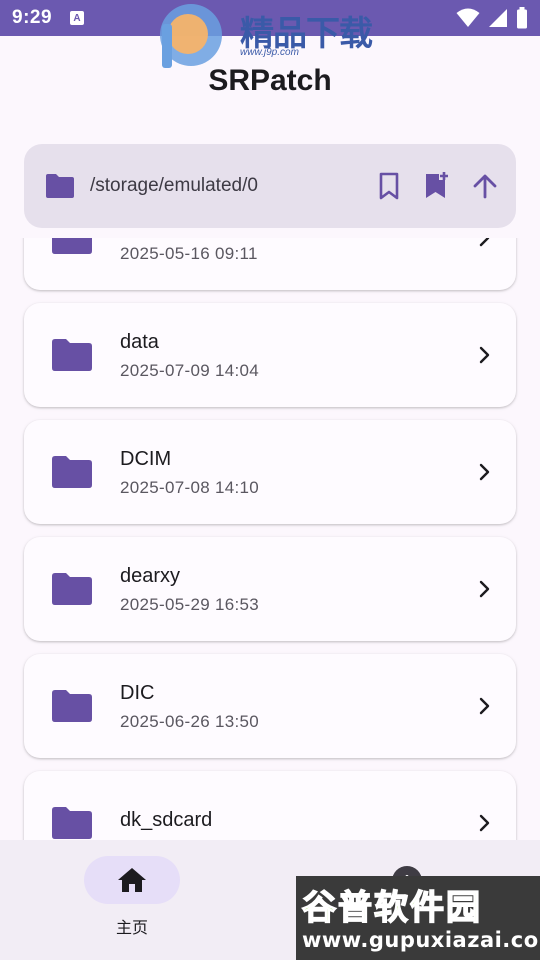  I want to click on watermark-bottom: 谷普软件园 www.gupuxiazai.com, so click(418, 918).